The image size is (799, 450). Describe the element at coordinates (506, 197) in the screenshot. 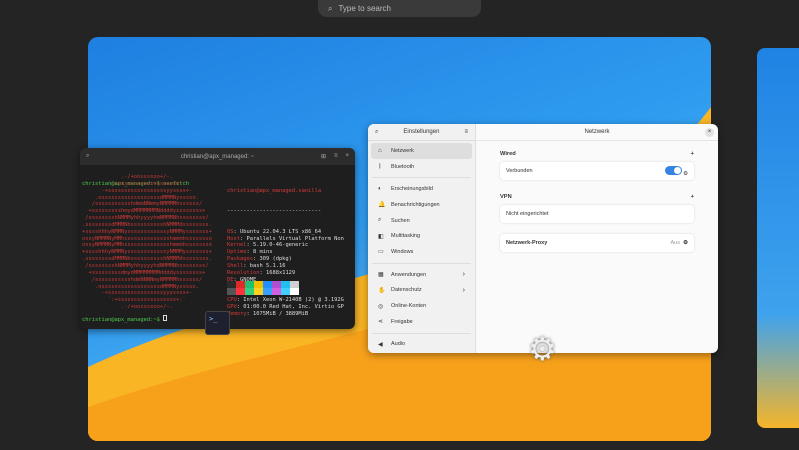

I see `vpn-heading: VPN` at that location.